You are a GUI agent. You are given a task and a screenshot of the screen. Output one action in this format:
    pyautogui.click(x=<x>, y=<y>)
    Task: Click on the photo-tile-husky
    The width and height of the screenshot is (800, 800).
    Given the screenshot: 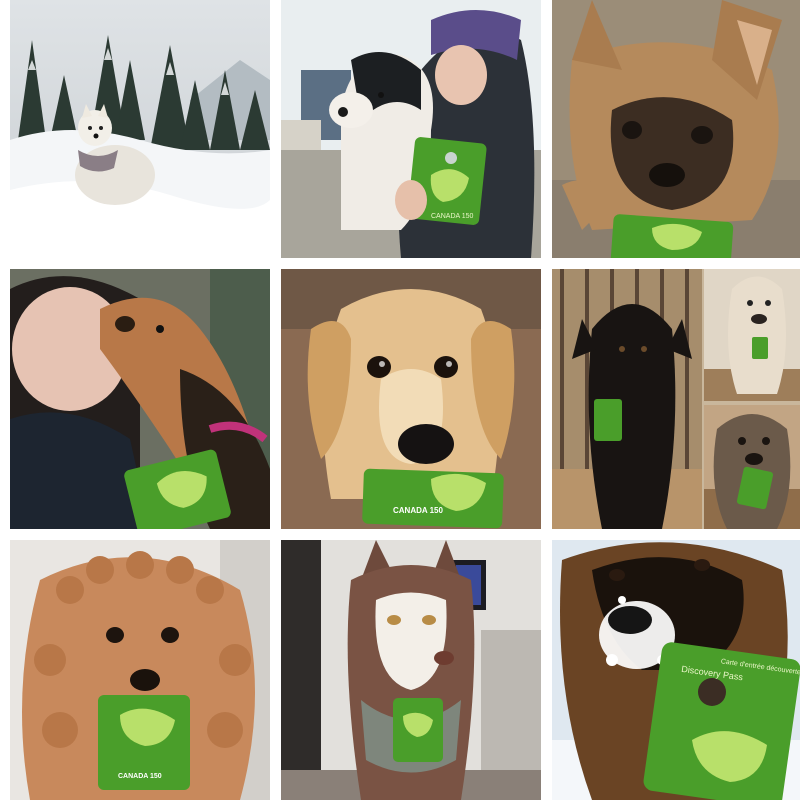 What is the action you would take?
    pyautogui.click(x=411, y=670)
    